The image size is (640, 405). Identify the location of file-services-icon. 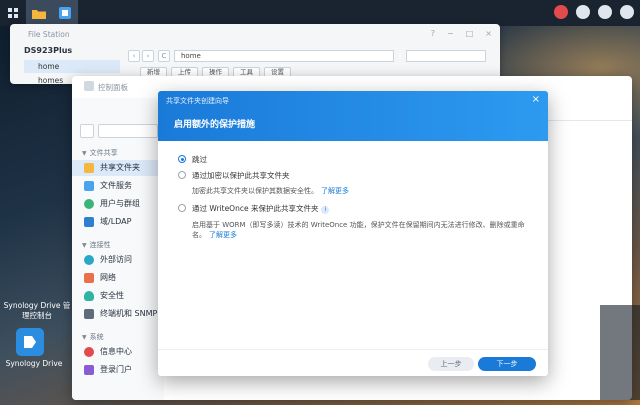
(89, 186).